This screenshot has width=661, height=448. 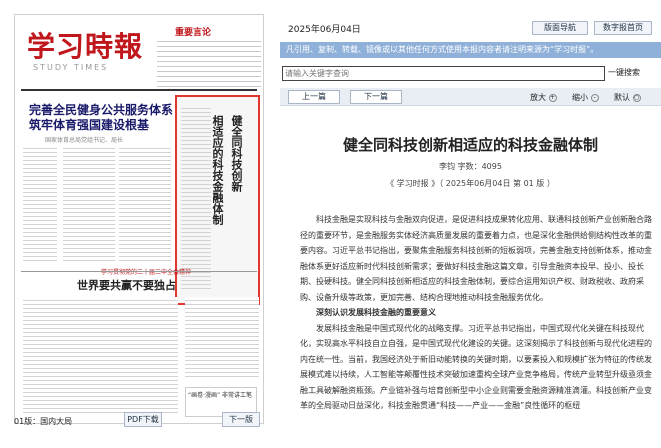 What do you see at coordinates (622, 97) in the screenshot?
I see `zoom-default-label: 默认` at bounding box center [622, 97].